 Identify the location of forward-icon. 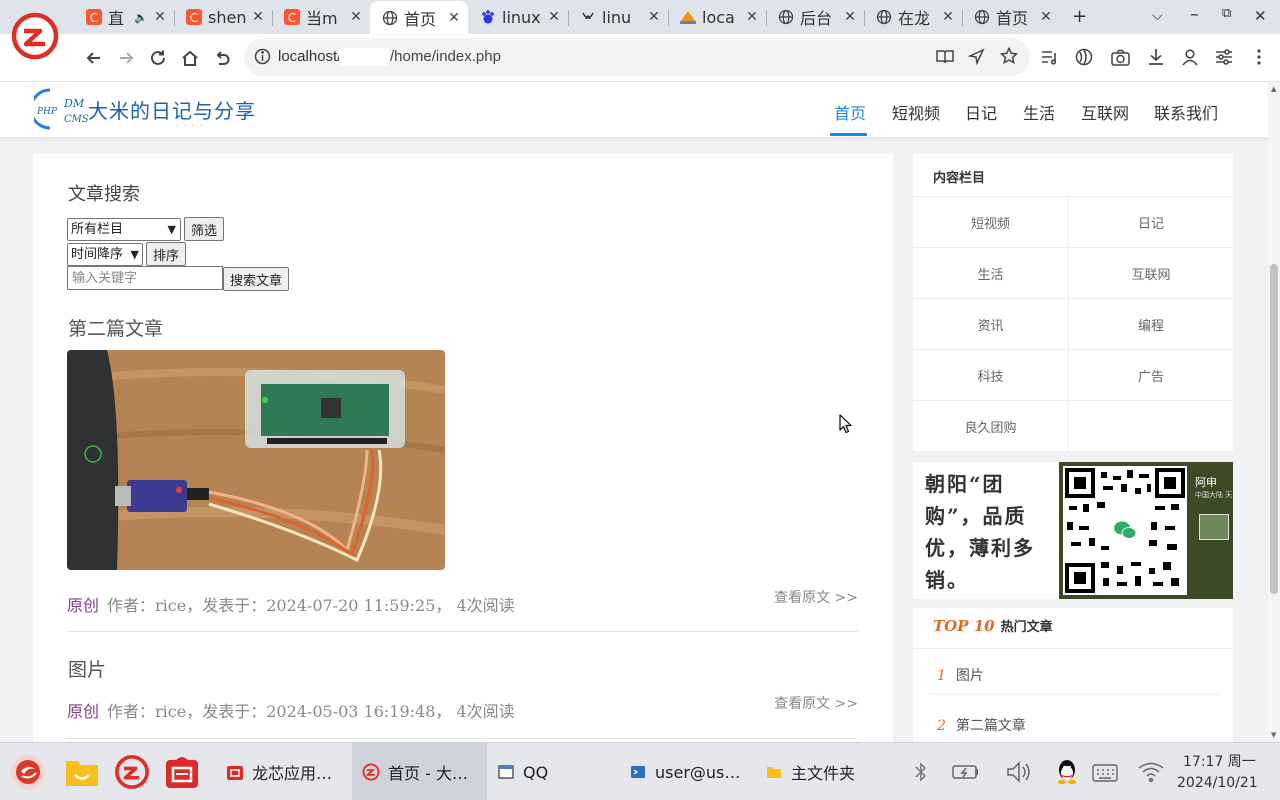
(126, 58).